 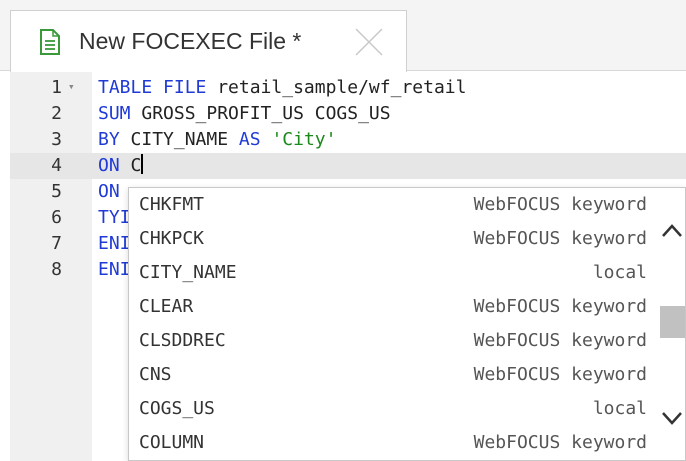 I want to click on suggestion-label: COLUMN, so click(x=172, y=442).